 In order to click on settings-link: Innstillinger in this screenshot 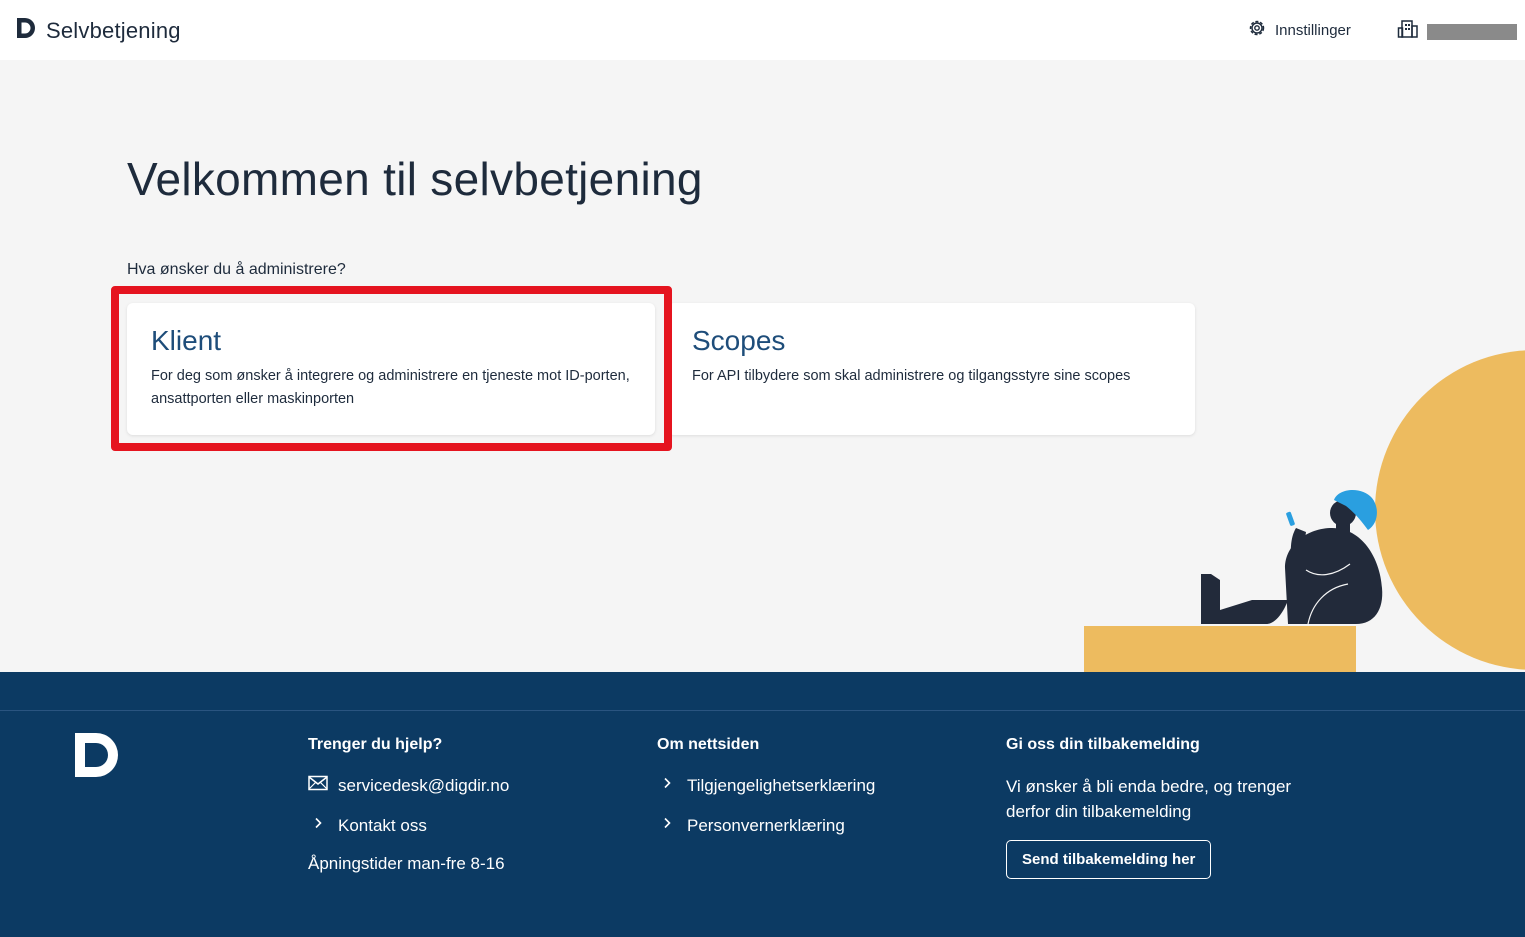, I will do `click(1299, 30)`.